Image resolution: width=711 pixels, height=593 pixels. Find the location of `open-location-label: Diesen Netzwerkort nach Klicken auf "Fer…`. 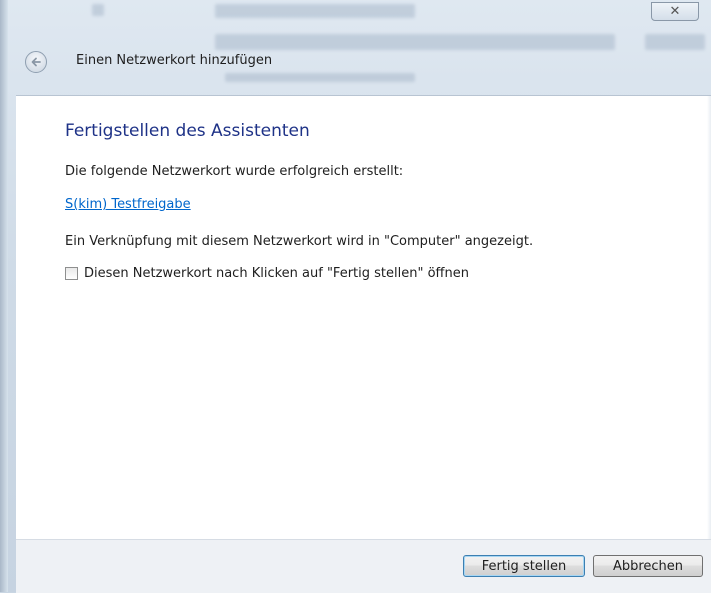

open-location-label: Diesen Netzwerkort nach Klicken auf "Fer… is located at coordinates (276, 273).